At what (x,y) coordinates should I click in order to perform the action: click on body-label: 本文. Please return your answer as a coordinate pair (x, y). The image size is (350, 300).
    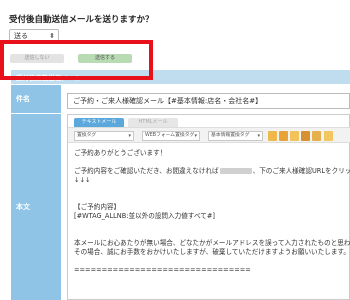
    Looking at the image, I should click on (36, 207).